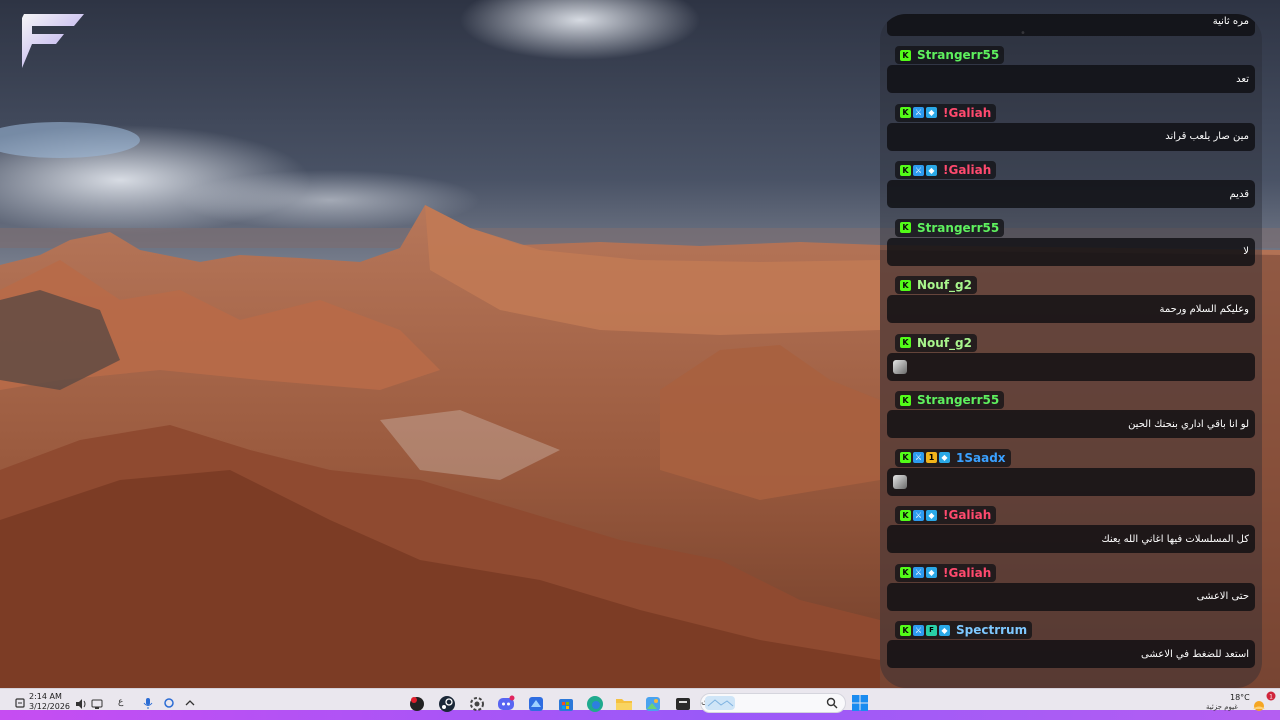  Describe the element at coordinates (97, 704) in the screenshot. I see `network-icon` at that location.